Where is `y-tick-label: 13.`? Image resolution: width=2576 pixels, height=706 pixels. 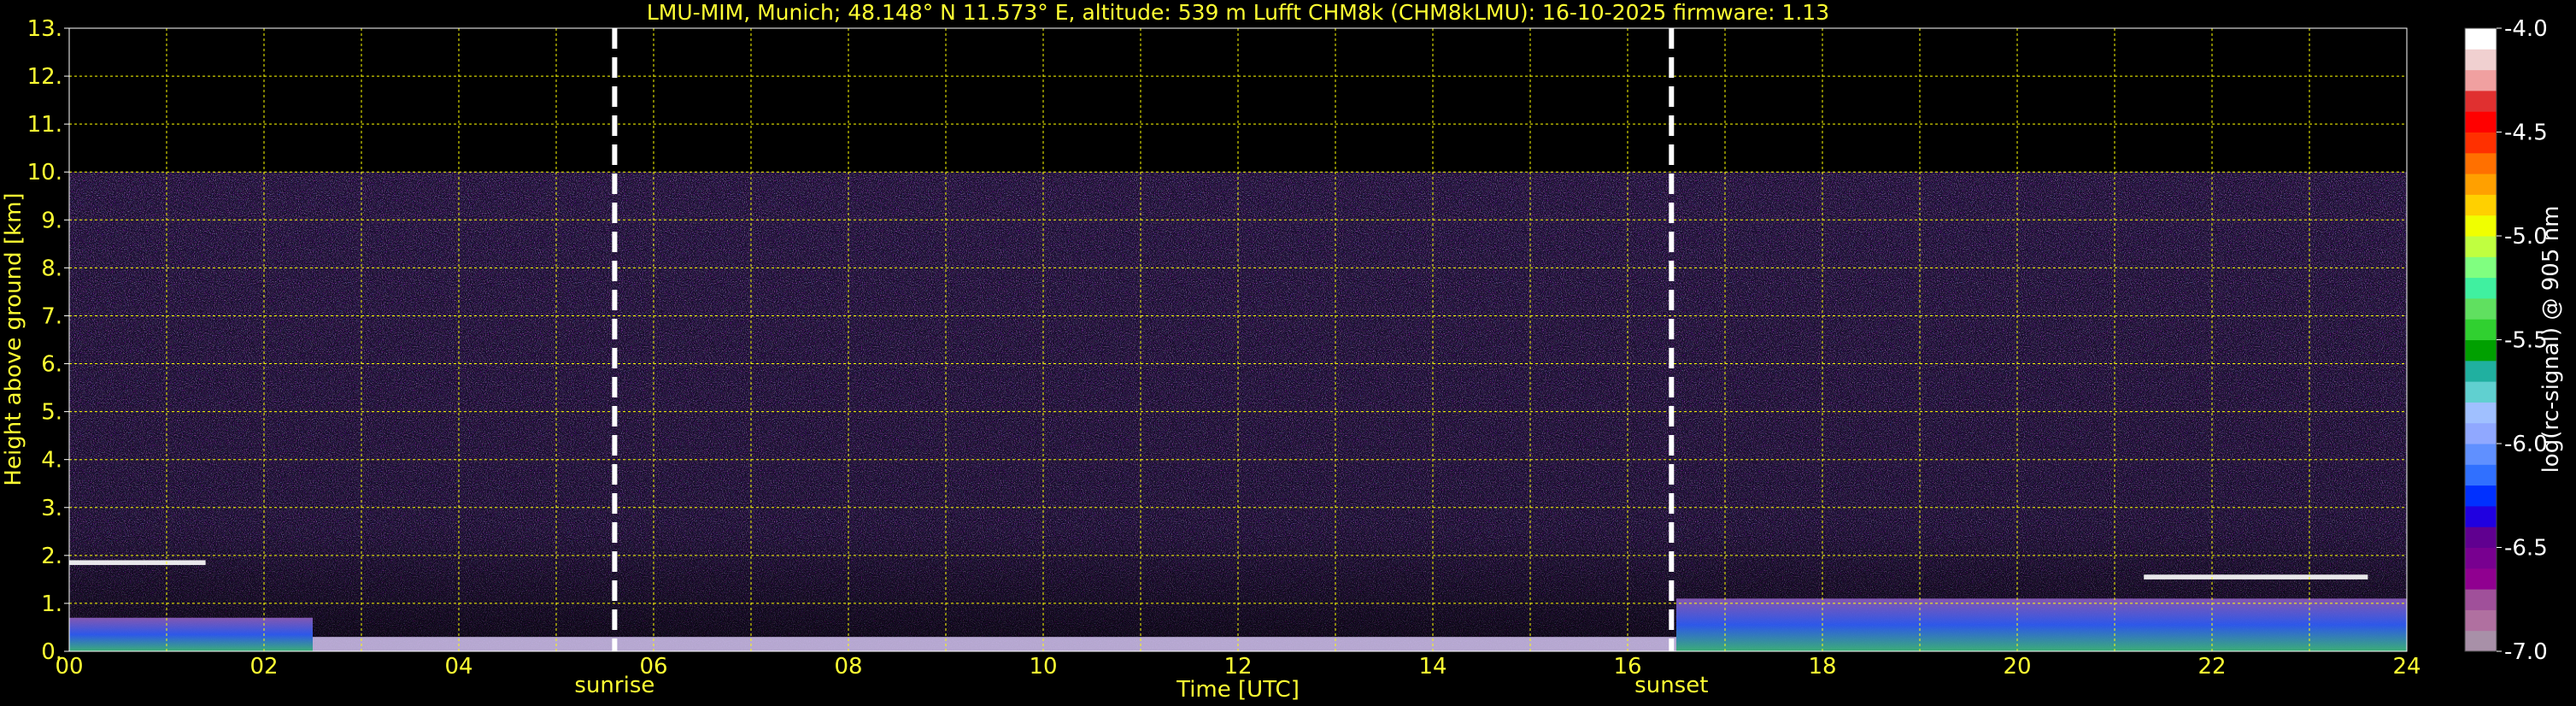
y-tick-label: 13. is located at coordinates (44, 29).